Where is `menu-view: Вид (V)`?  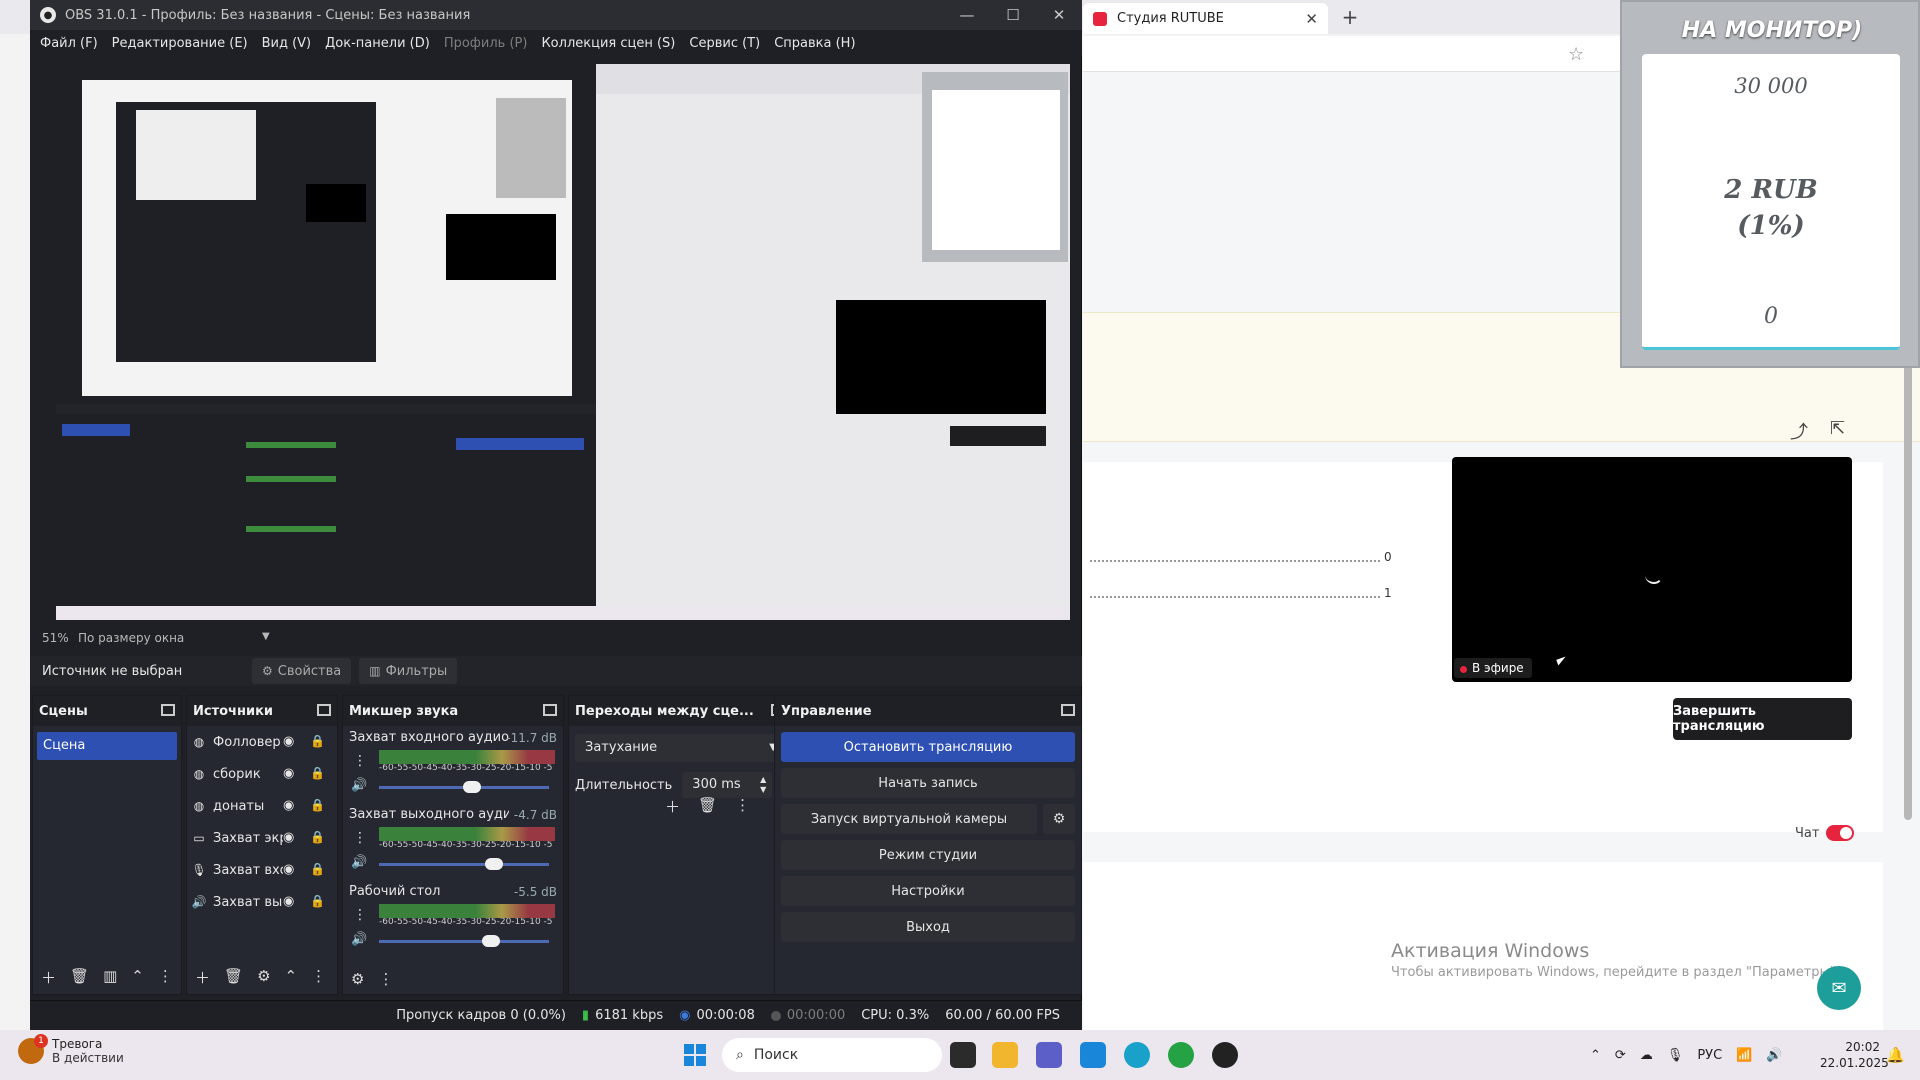
menu-view: Вид (V) is located at coordinates (287, 43).